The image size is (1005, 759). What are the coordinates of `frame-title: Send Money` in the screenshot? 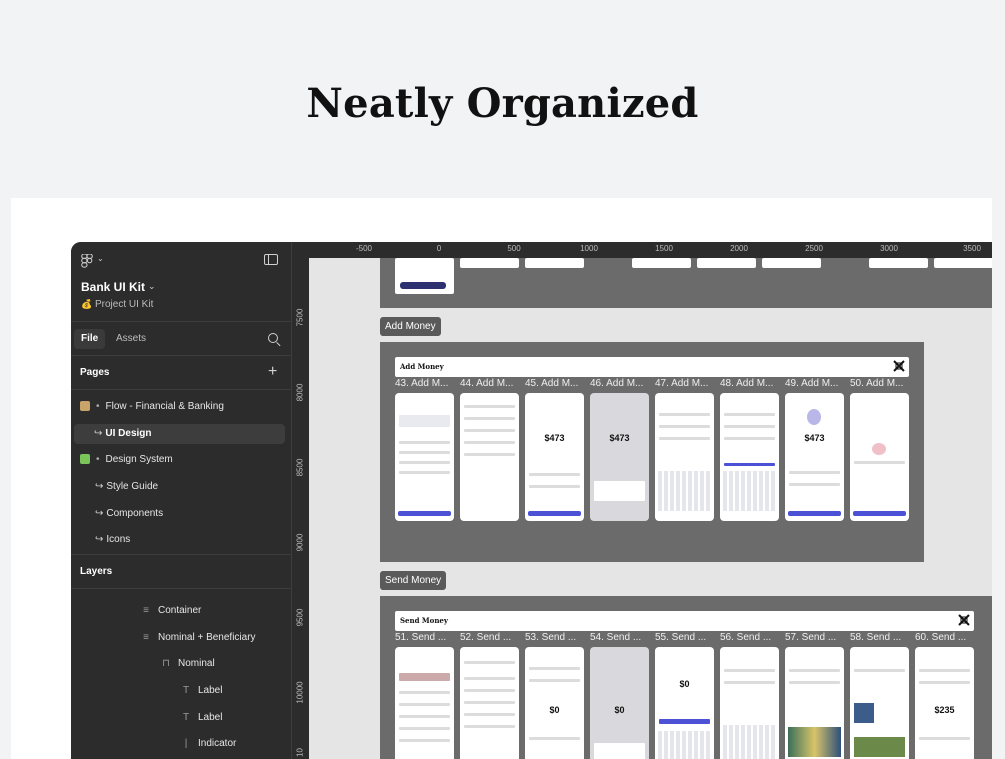 It's located at (424, 620).